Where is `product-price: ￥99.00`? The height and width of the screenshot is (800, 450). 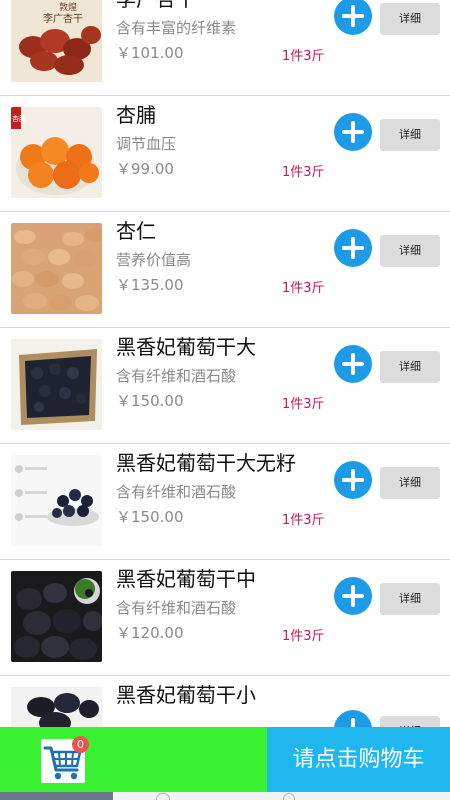
product-price: ￥99.00 is located at coordinates (145, 169).